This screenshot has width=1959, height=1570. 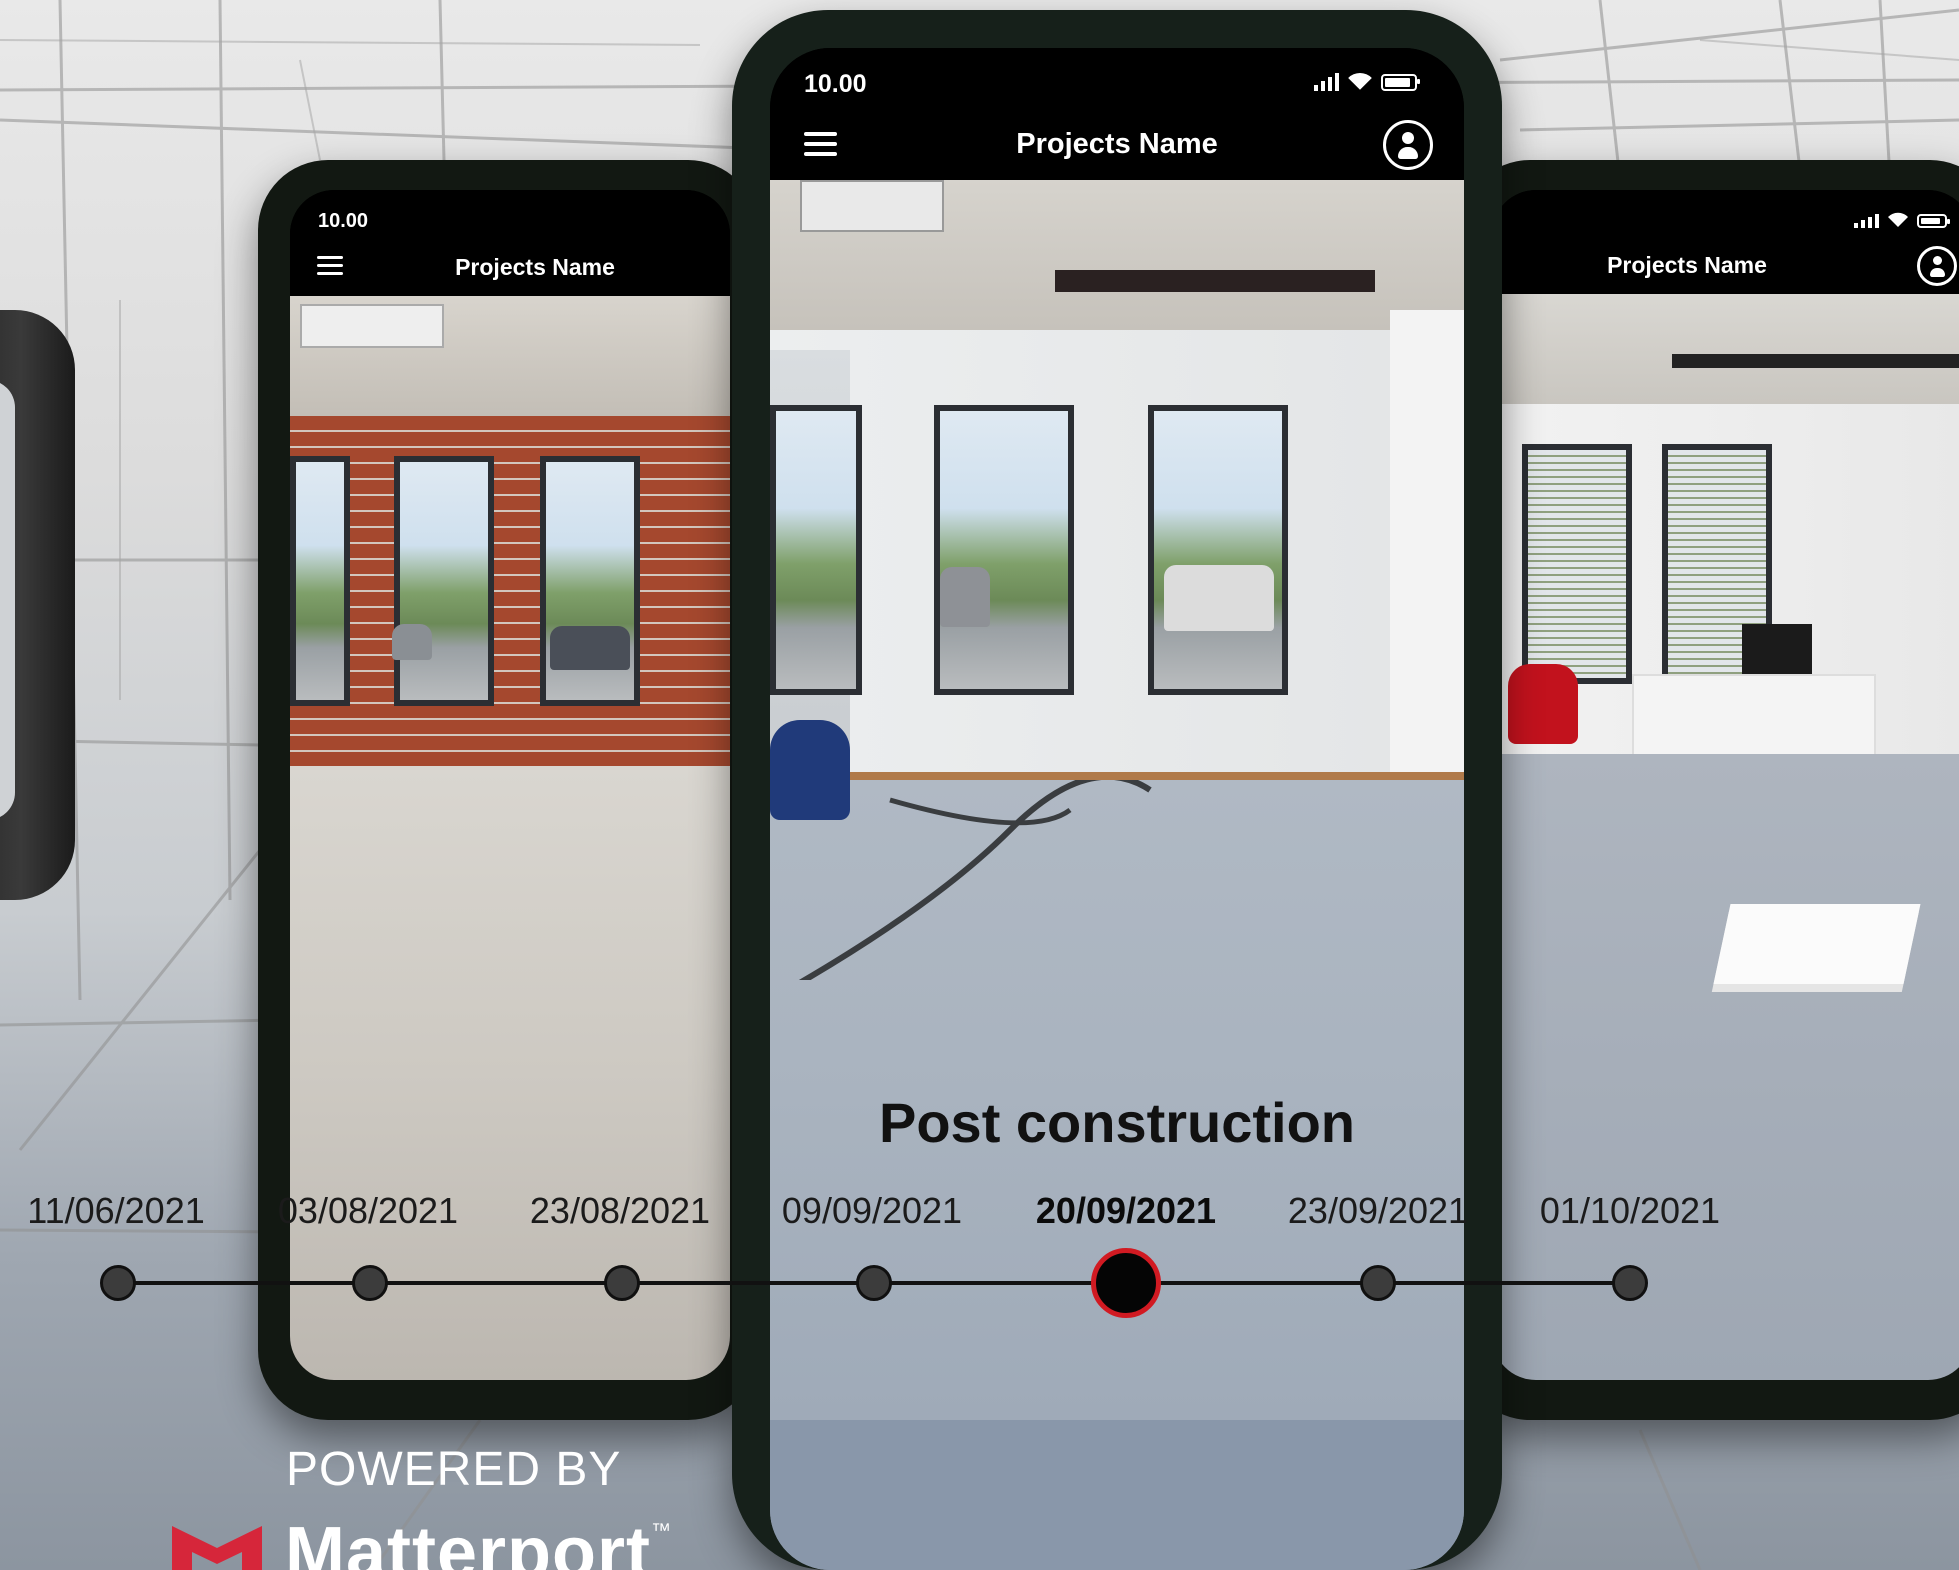 I want to click on timeline-label: 11/06/2021, so click(x=116, y=1210).